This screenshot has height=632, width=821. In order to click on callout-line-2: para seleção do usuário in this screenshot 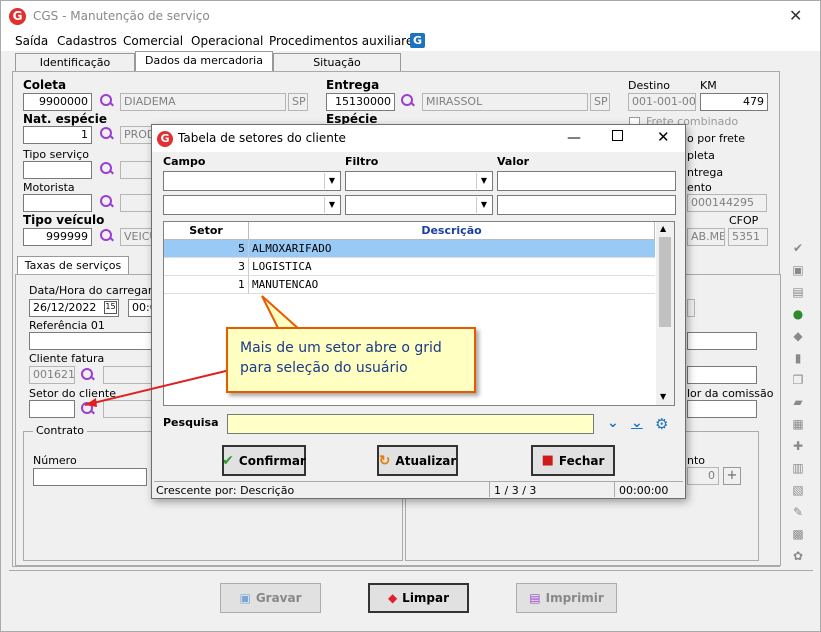, I will do `click(324, 368)`.